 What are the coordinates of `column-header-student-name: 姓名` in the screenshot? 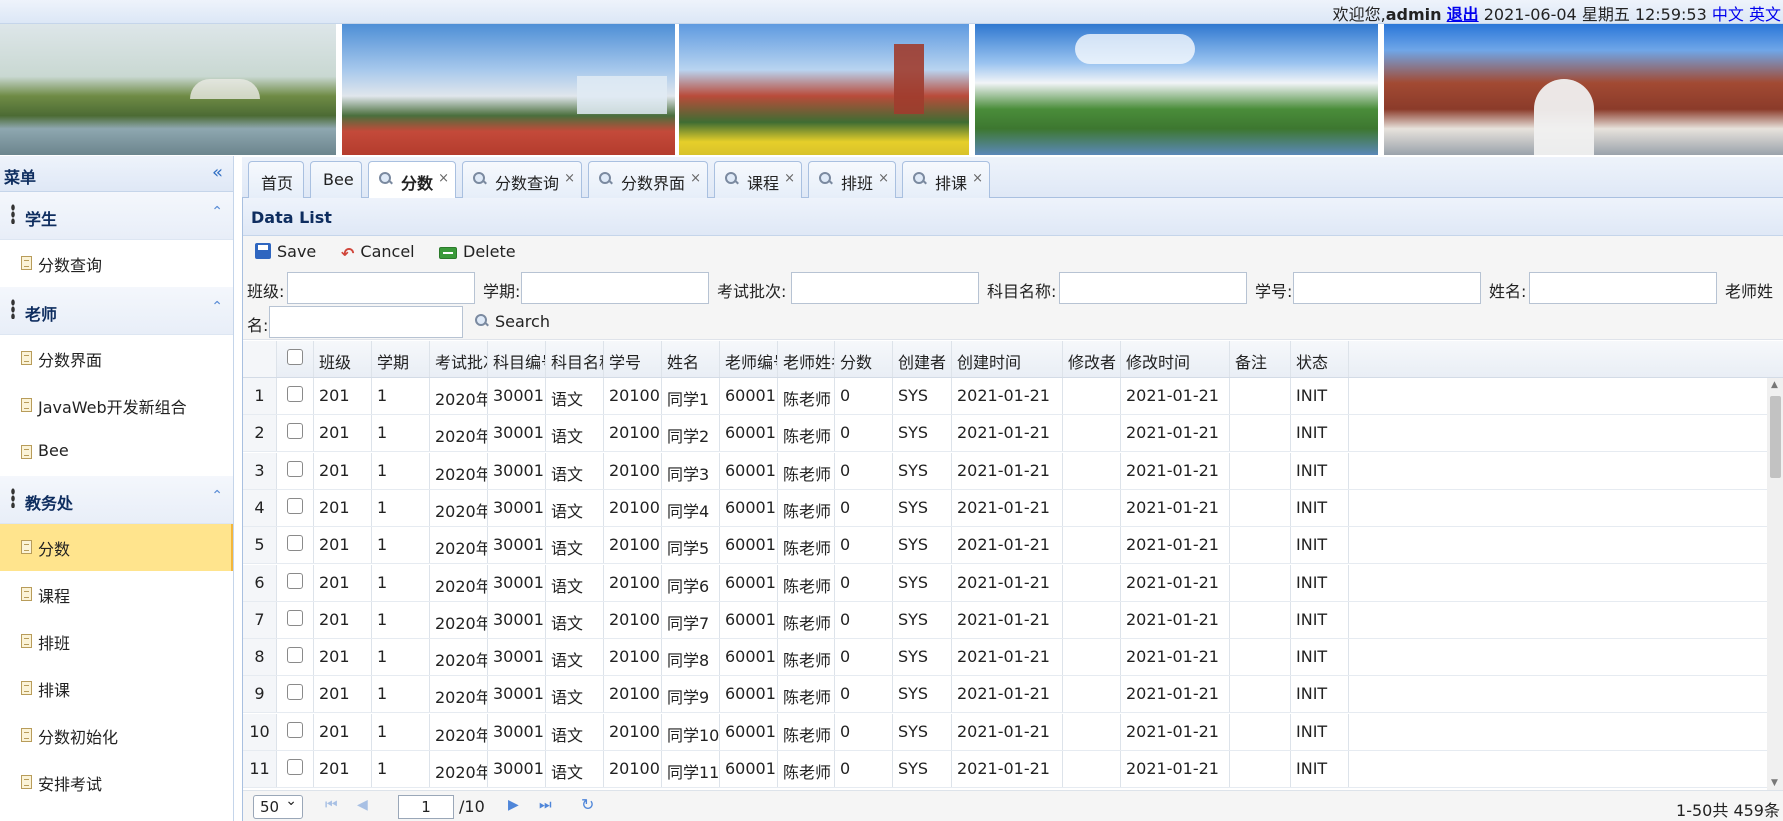 It's located at (691, 359).